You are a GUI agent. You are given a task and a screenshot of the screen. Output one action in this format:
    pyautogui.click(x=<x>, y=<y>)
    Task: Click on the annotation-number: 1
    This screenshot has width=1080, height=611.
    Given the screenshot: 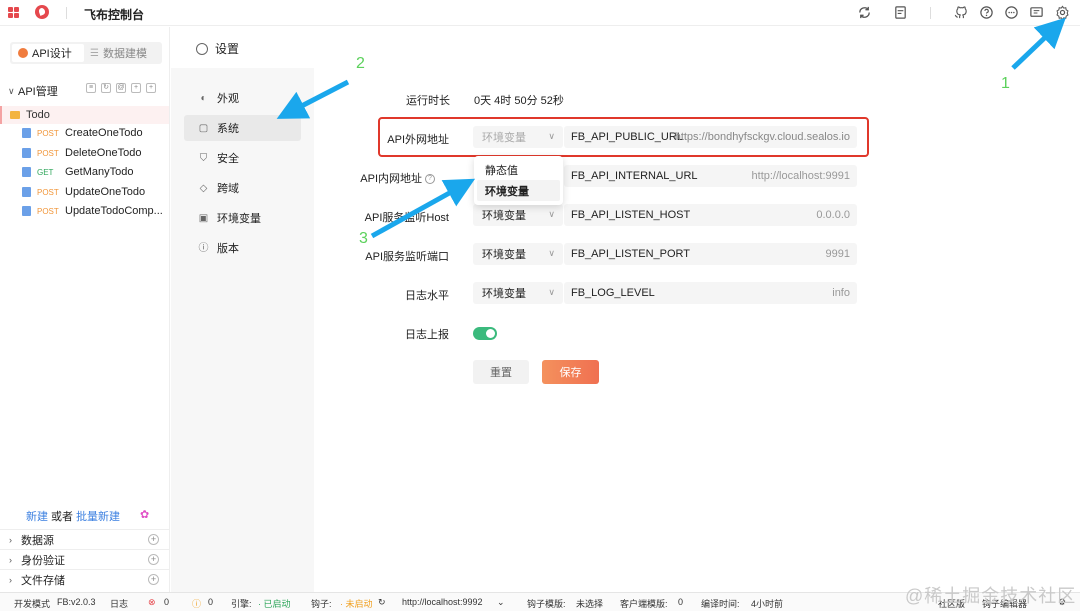 What is the action you would take?
    pyautogui.click(x=1005, y=83)
    